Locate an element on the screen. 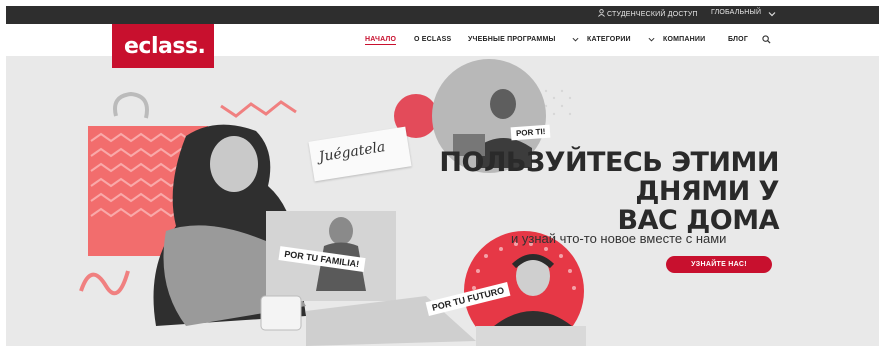 The height and width of the screenshot is (352, 885). student-access-link: СТУДЕНЧЕСКИЙ ДОСТУП is located at coordinates (648, 13).